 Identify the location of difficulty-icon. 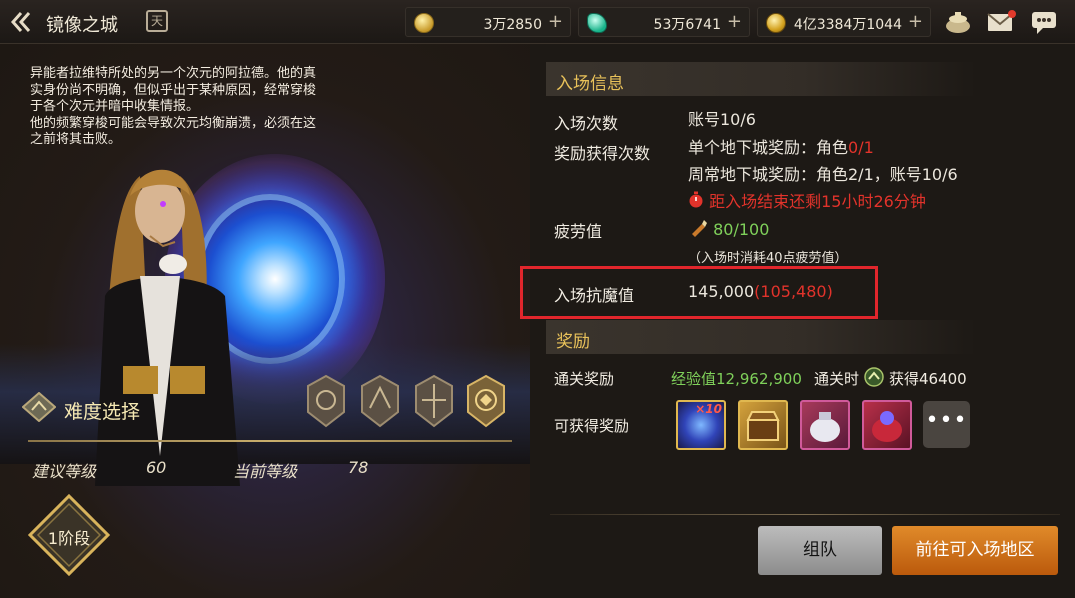
(39, 407).